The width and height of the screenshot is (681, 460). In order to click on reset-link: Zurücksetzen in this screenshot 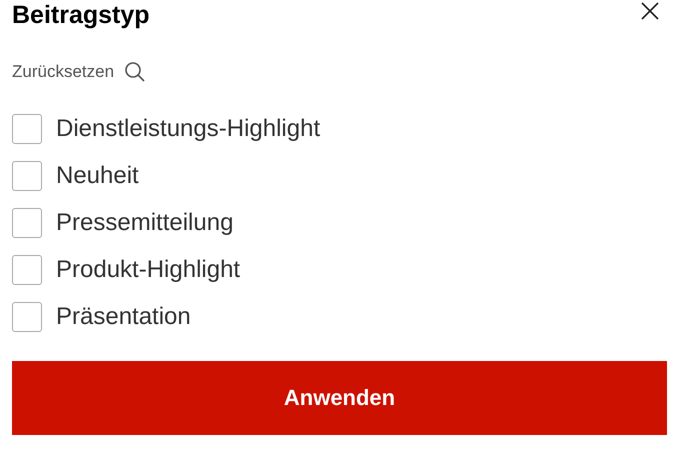, I will do `click(63, 71)`.